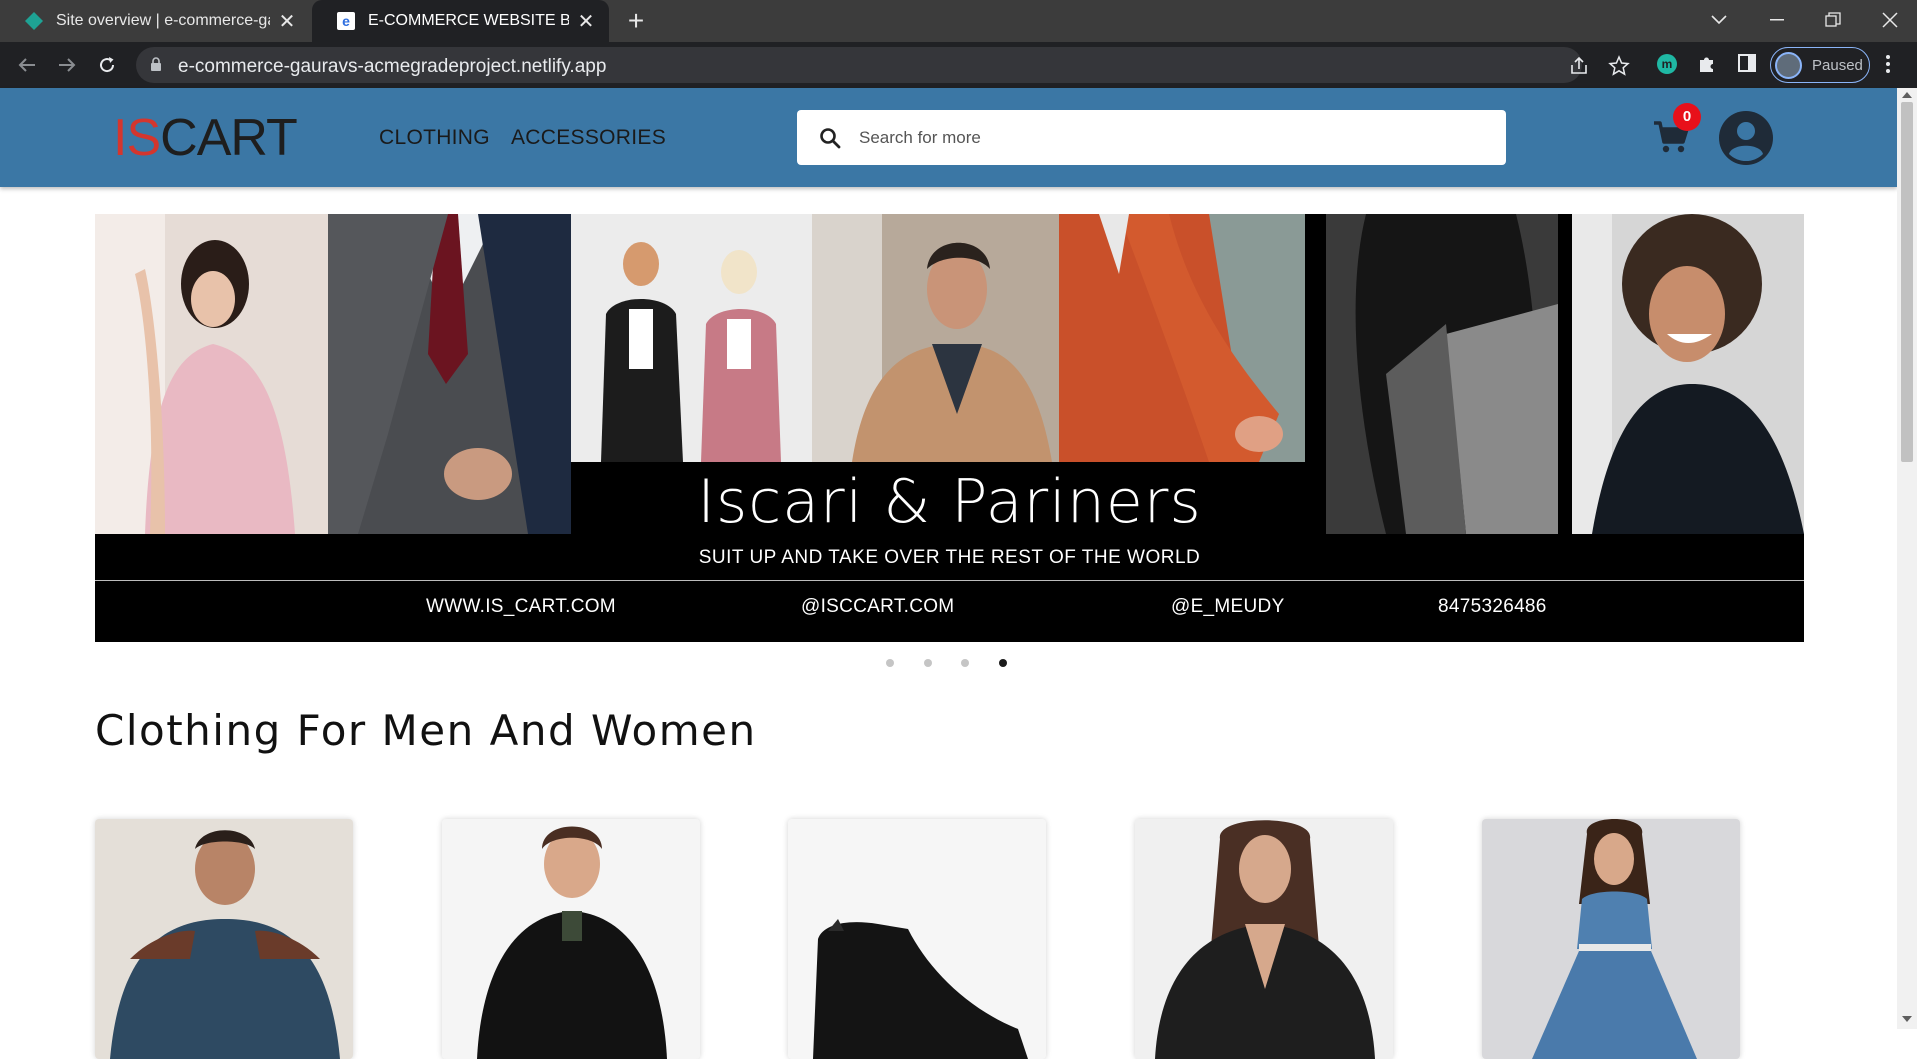  Describe the element at coordinates (521, 606) in the screenshot. I see `banner-contact-website: WWW.IS_CART.COM` at that location.